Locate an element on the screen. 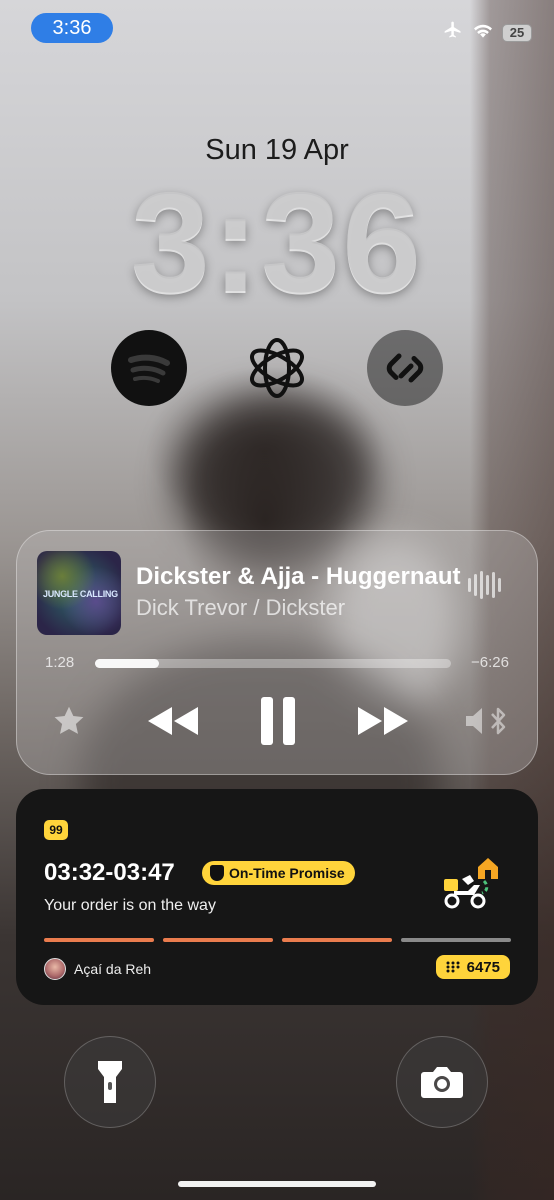 The image size is (554, 1200). order-status-text: Your order is on the way is located at coordinates (130, 905).